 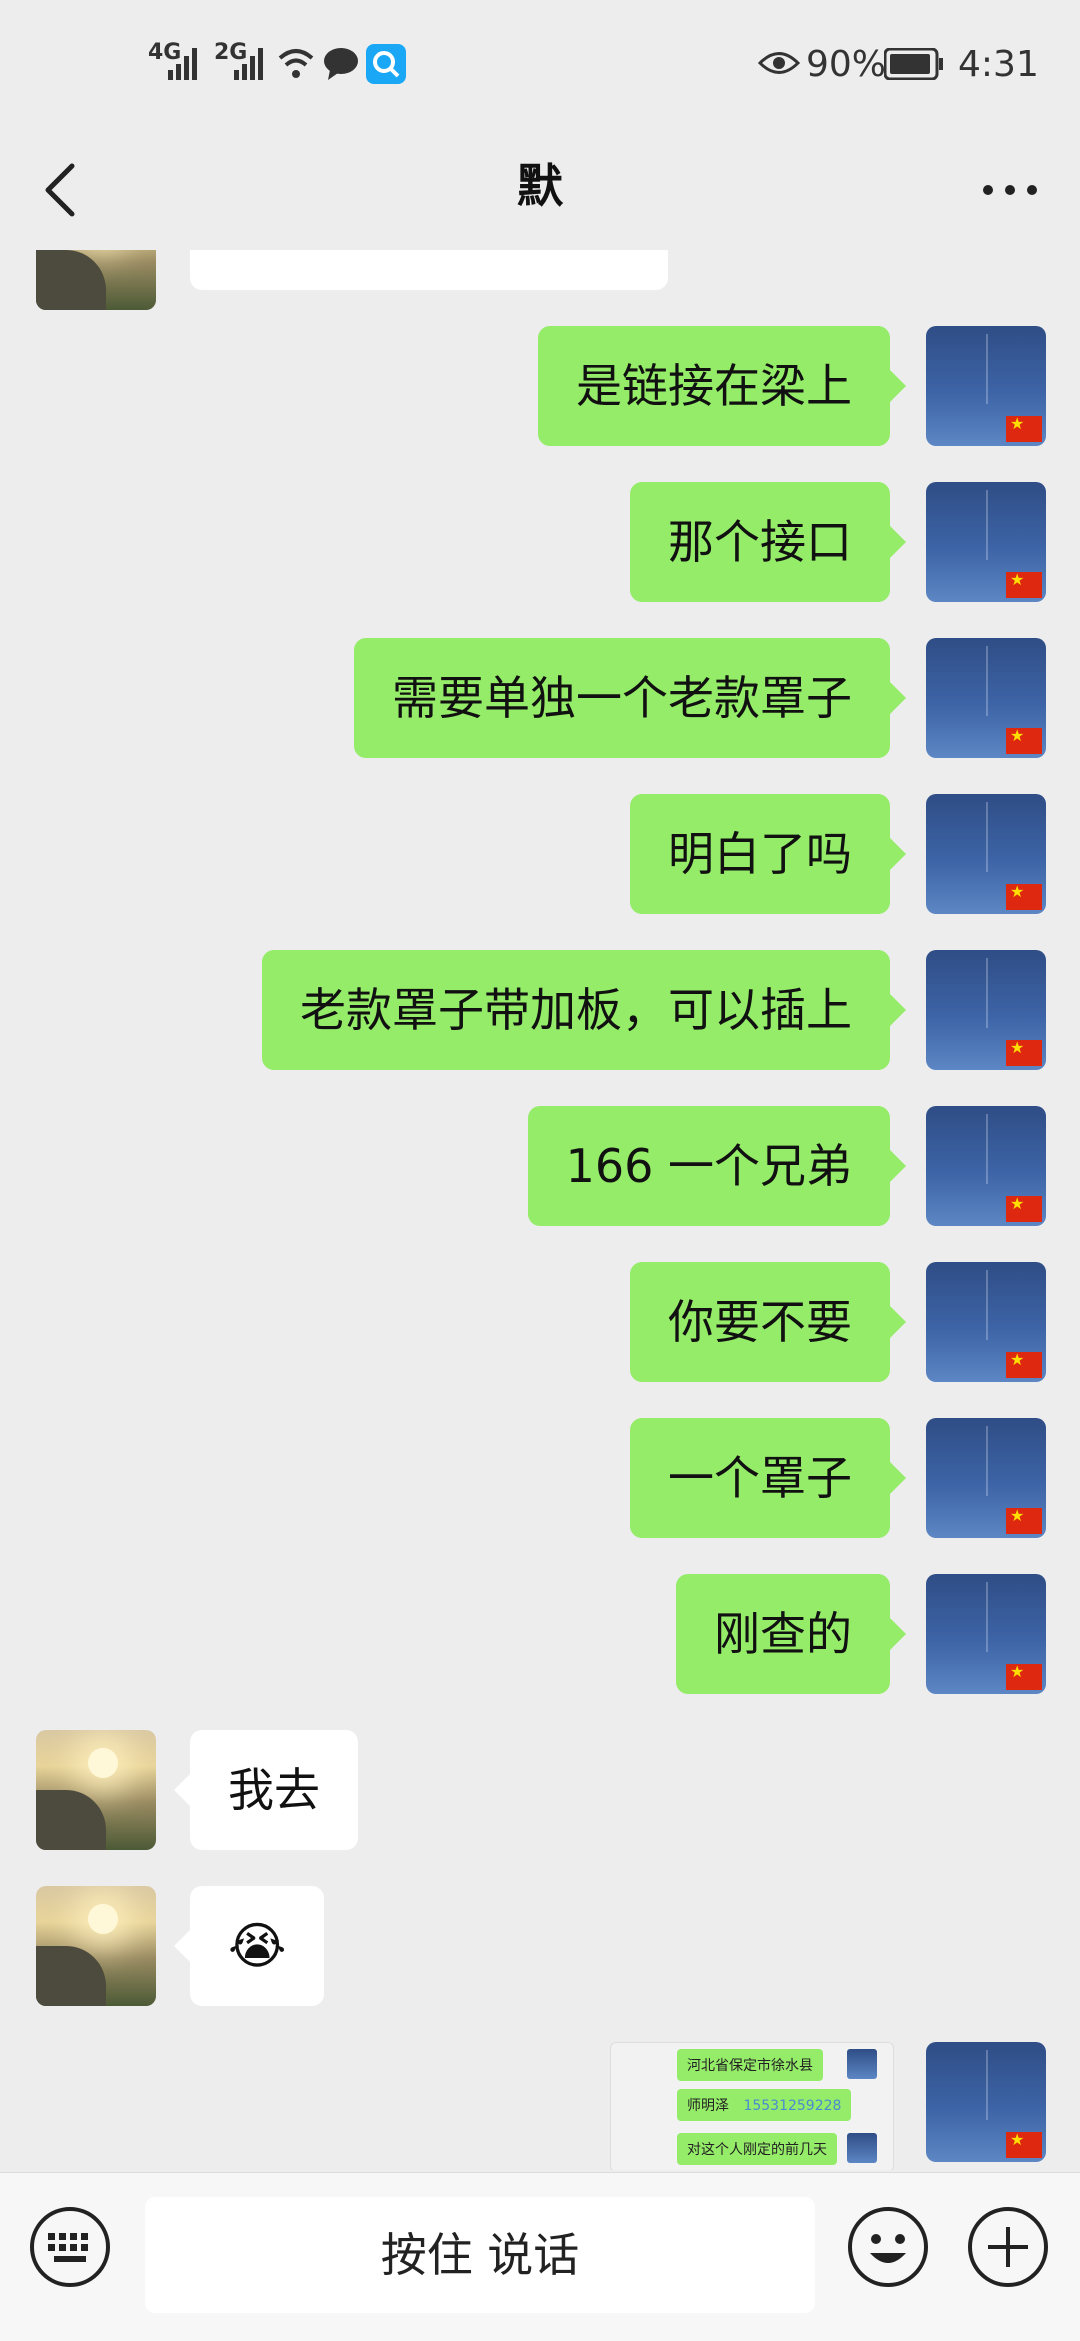 I want to click on image-name: 师明泽, so click(x=708, y=2106).